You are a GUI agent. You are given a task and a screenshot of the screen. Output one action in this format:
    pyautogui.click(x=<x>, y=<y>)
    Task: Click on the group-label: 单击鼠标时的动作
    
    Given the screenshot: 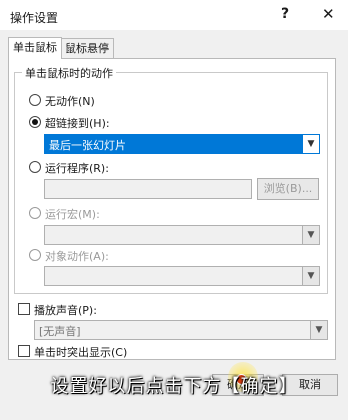 What is the action you would take?
    pyautogui.click(x=69, y=73)
    